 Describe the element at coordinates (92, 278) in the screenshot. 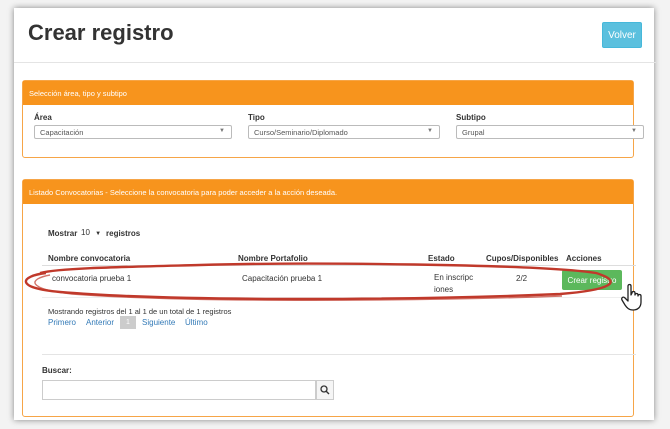

I see `row-convocatoria: convocatoria prueba 1` at that location.